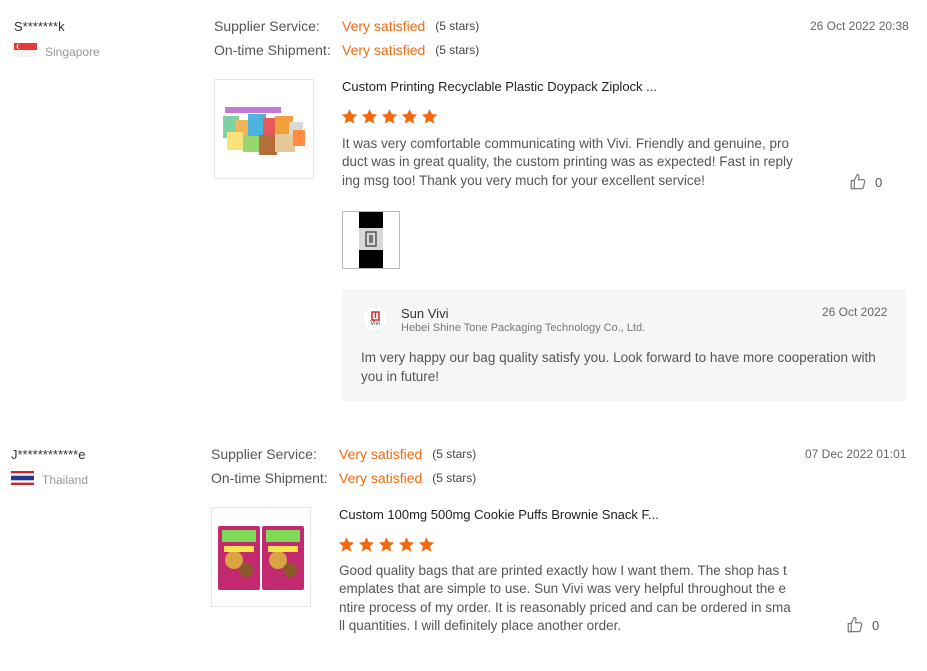 The height and width of the screenshot is (671, 927). I want to click on reviewer-name: J************e, so click(48, 454).